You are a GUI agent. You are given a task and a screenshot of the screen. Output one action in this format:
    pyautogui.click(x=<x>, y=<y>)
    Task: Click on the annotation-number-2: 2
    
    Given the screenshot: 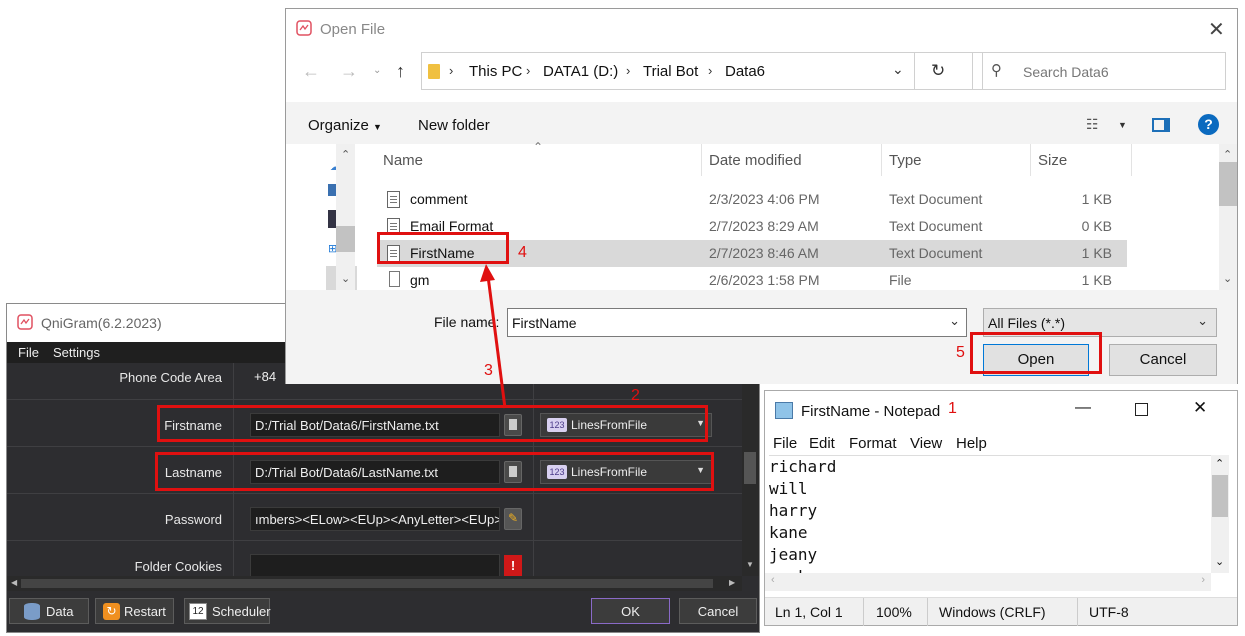 What is the action you would take?
    pyautogui.click(x=635, y=395)
    